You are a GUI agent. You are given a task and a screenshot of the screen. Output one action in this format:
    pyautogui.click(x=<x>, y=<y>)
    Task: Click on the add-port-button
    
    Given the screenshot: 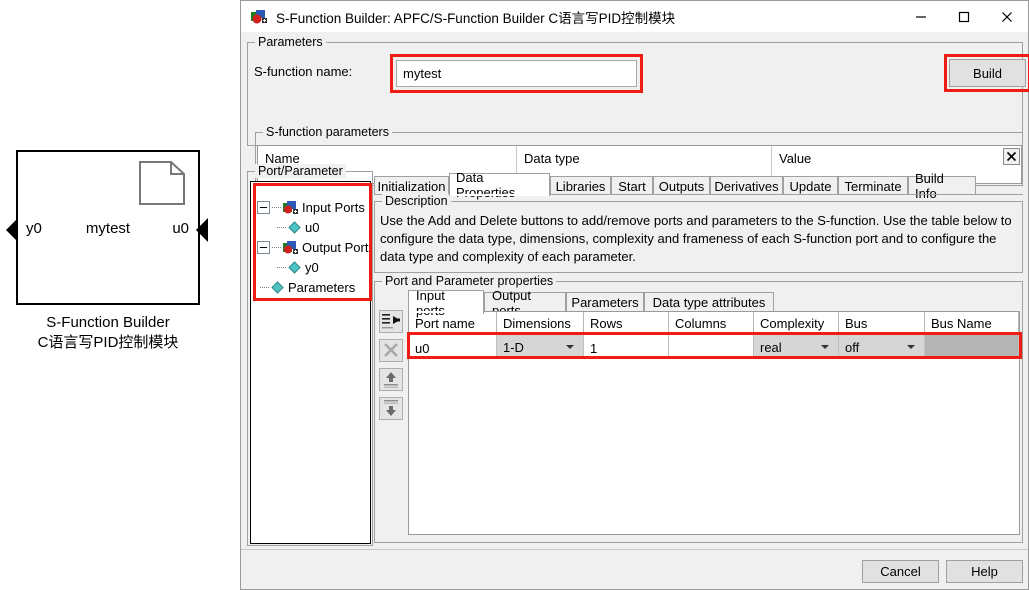 What is the action you would take?
    pyautogui.click(x=391, y=321)
    